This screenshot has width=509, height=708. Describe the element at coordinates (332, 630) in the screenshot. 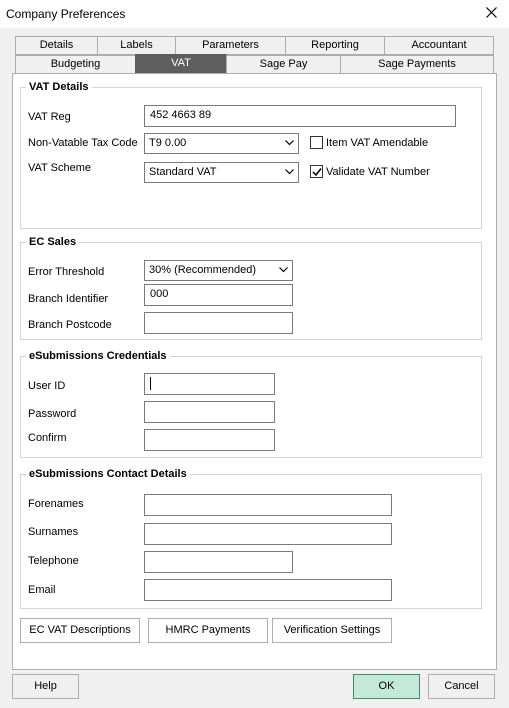

I see `verification-settings-button: Verification Settings` at that location.